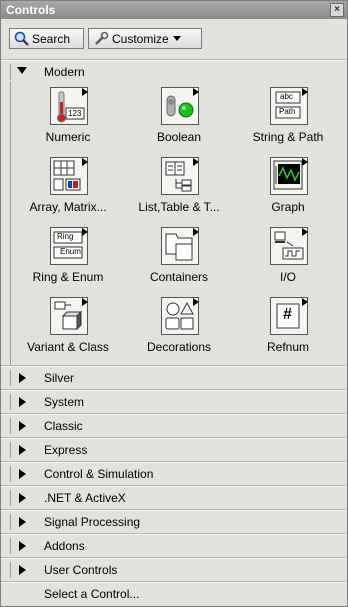 This screenshot has width=348, height=607. What do you see at coordinates (286, 96) in the screenshot?
I see `string-icon-text: abc` at bounding box center [286, 96].